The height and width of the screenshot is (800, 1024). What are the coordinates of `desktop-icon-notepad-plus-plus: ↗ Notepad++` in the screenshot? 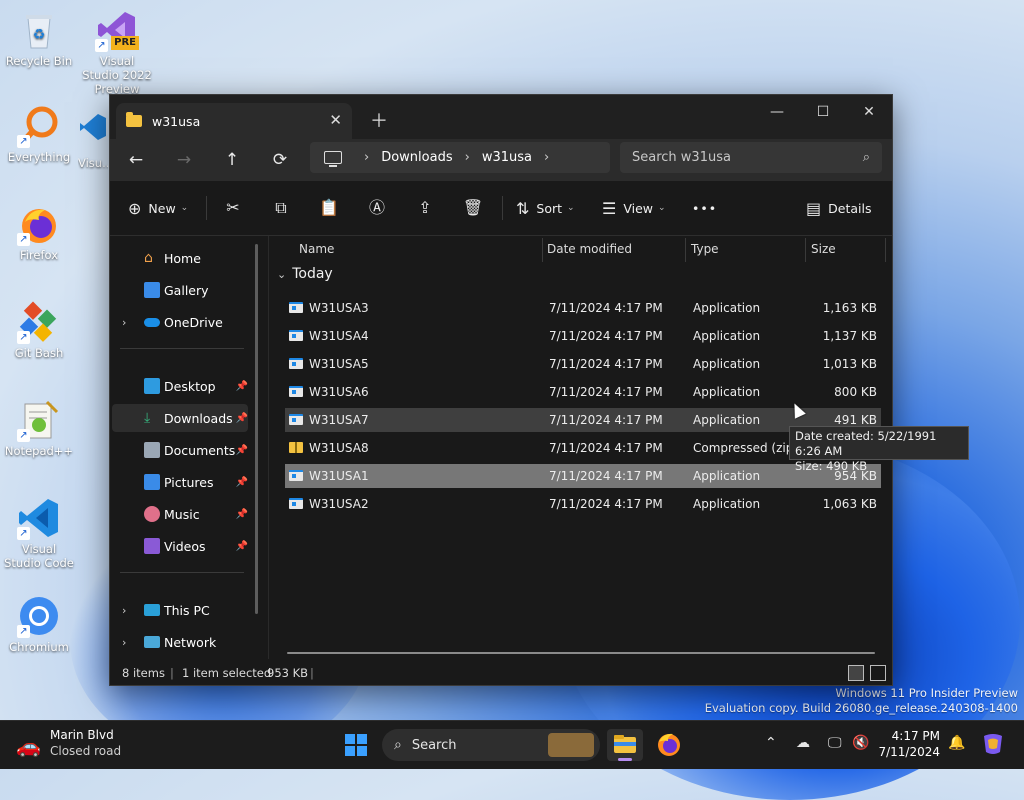 It's located at (39, 428).